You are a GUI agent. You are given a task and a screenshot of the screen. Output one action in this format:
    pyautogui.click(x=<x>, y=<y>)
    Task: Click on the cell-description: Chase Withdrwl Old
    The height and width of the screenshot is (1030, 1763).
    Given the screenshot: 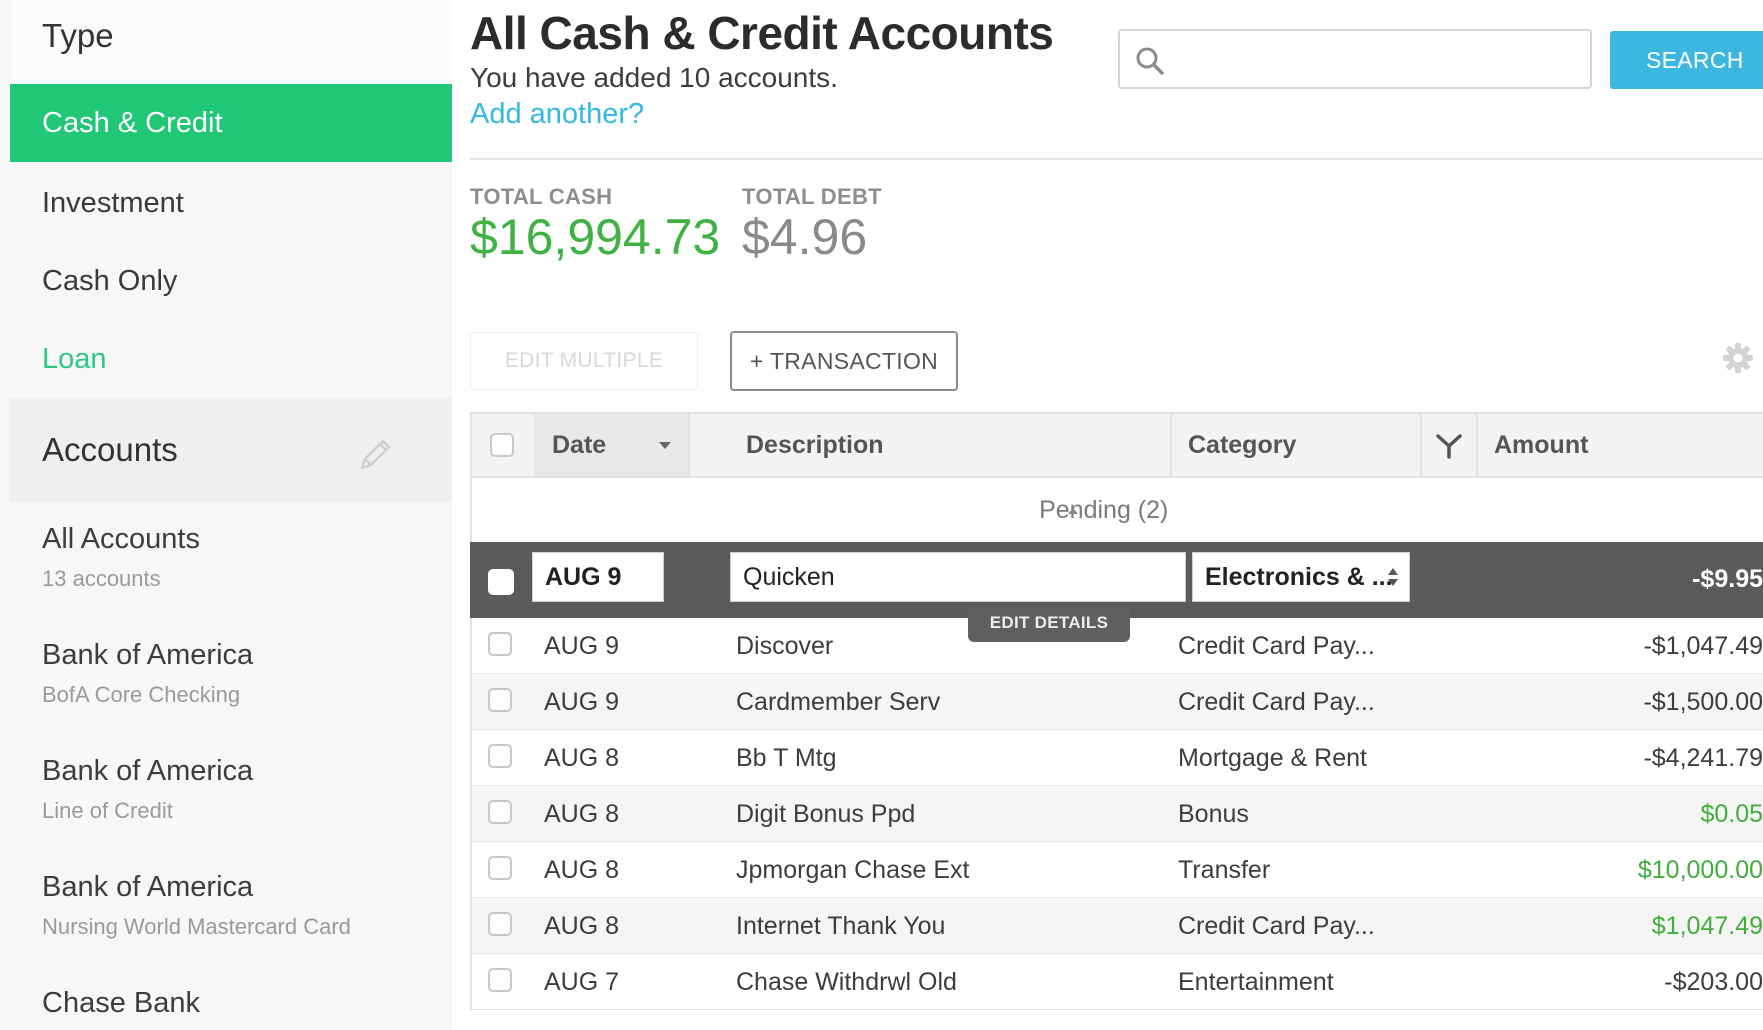 What is the action you would take?
    pyautogui.click(x=846, y=982)
    